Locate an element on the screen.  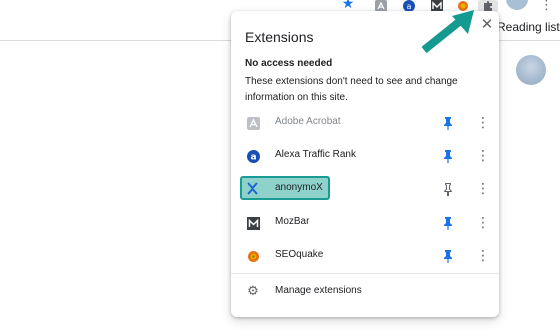
popup-divider is located at coordinates (365, 273).